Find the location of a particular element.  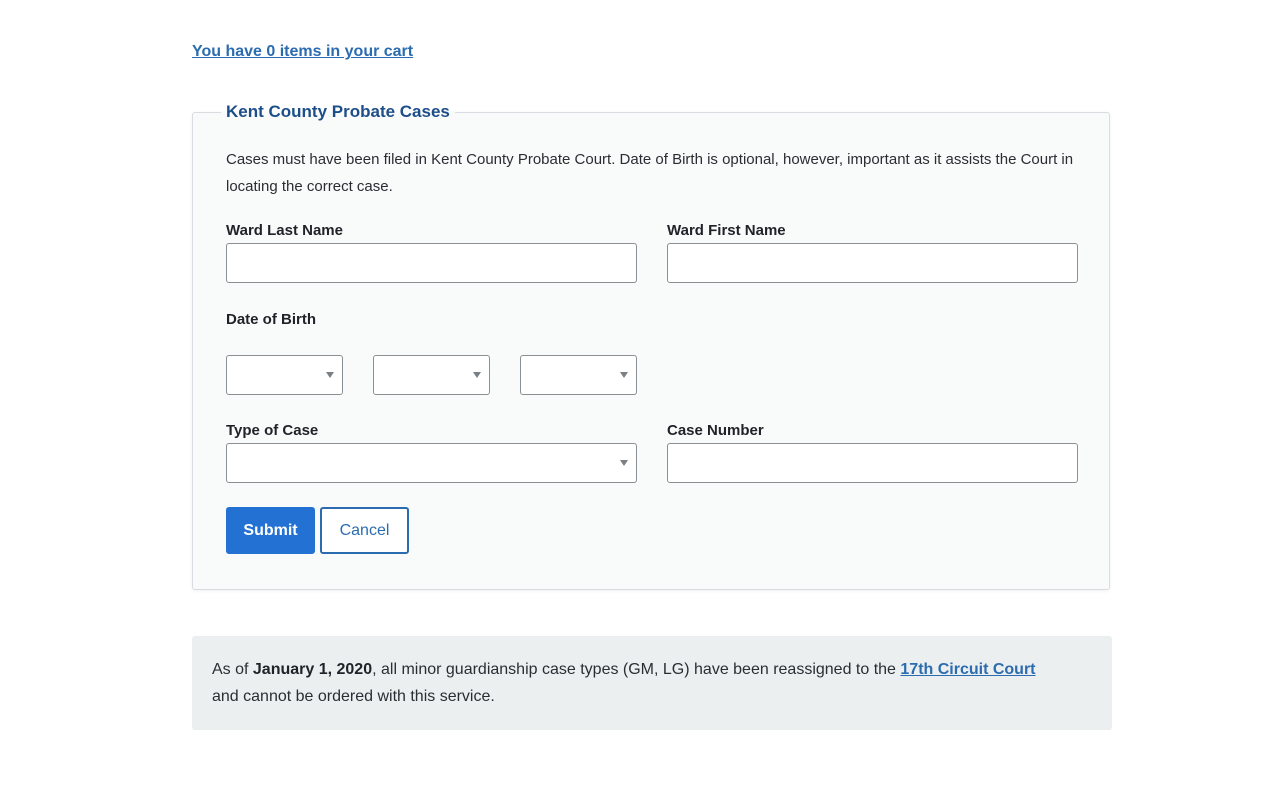

ward-first-name-label: Ward First Name is located at coordinates (726, 230).